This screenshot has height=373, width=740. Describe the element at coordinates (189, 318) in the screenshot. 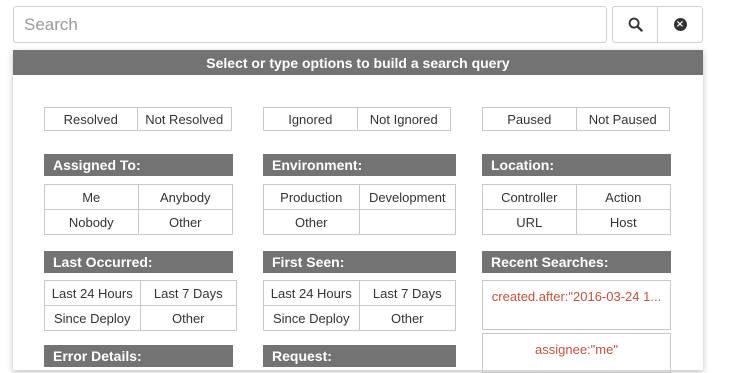

I see `option-last-occurred-other: Other` at that location.